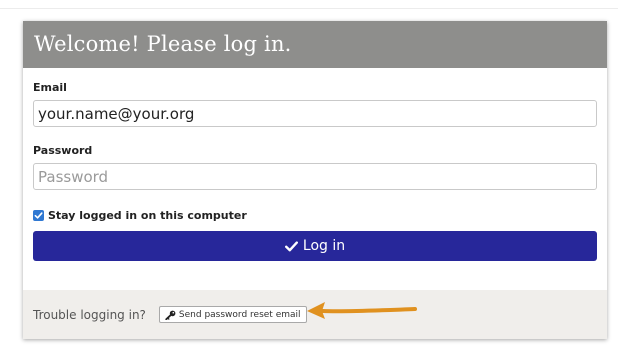 This screenshot has width=618, height=349. Describe the element at coordinates (170, 315) in the screenshot. I see `key-icon` at that location.